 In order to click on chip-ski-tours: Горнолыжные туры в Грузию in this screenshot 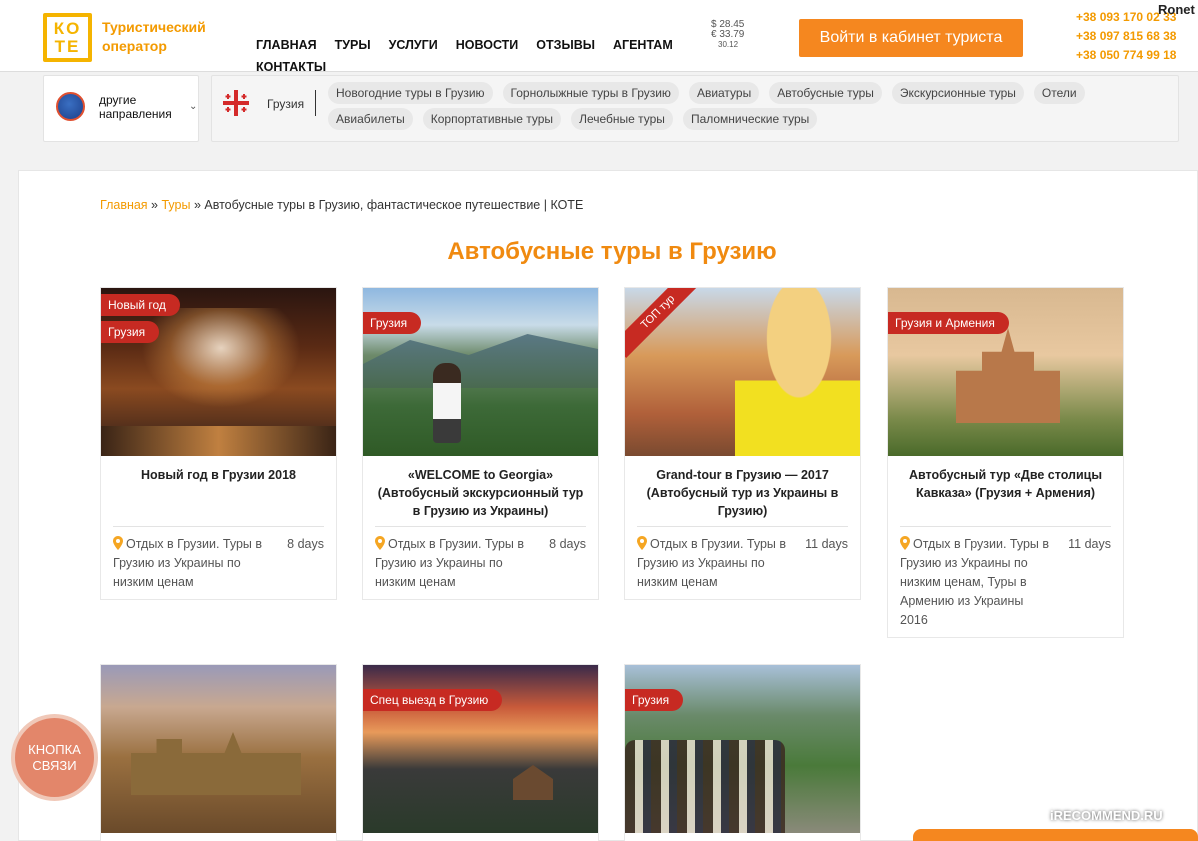, I will do `click(590, 93)`.